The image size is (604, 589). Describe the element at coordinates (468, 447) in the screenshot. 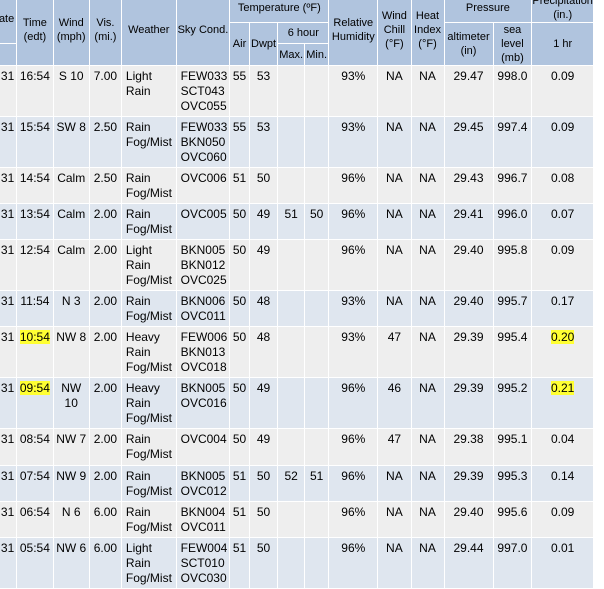

I see `altimeter-cell: 29.38` at that location.